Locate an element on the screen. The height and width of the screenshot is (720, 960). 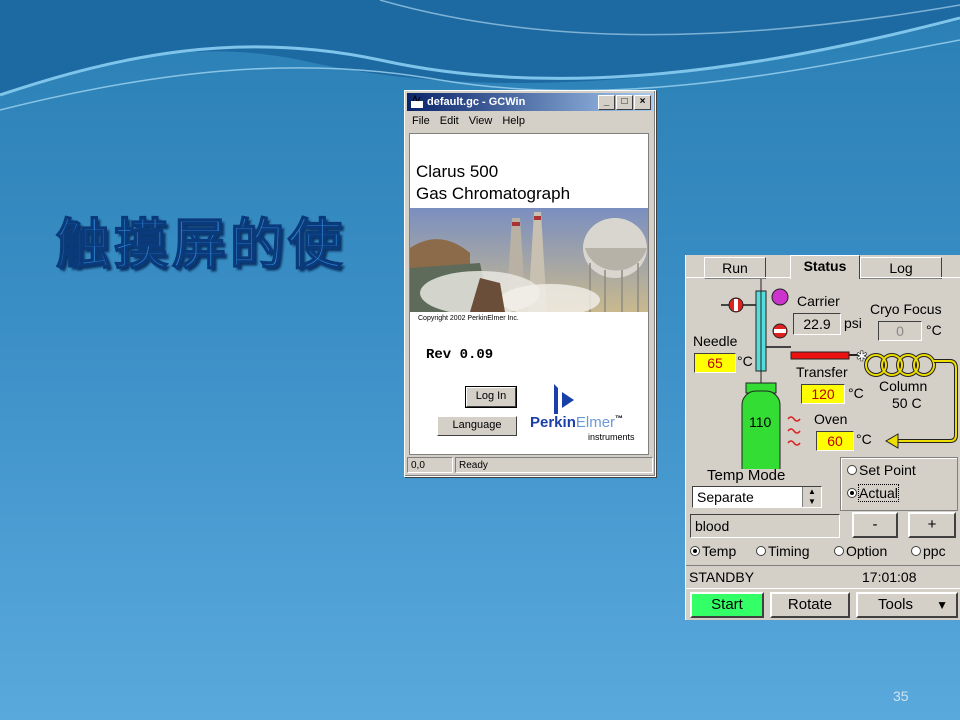
gcwin-app-icon is located at coordinates (417, 101).